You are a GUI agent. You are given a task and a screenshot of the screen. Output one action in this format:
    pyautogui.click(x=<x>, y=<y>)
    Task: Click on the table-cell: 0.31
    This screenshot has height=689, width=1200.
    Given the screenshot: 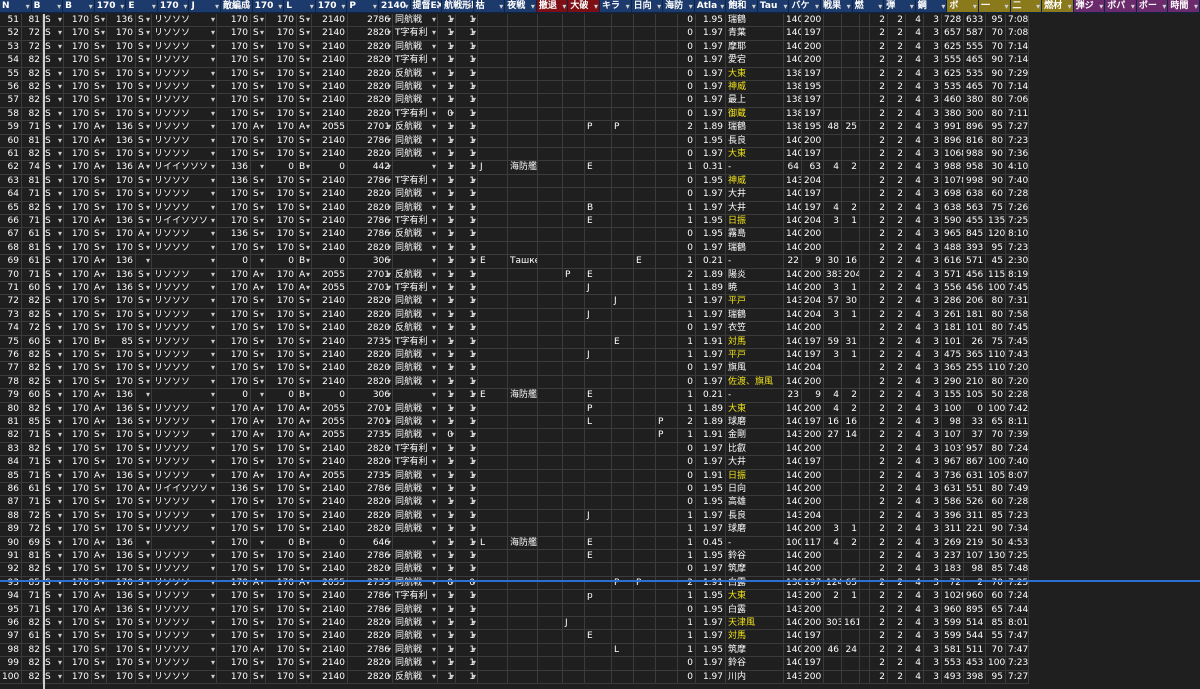 What is the action you would take?
    pyautogui.click(x=711, y=168)
    